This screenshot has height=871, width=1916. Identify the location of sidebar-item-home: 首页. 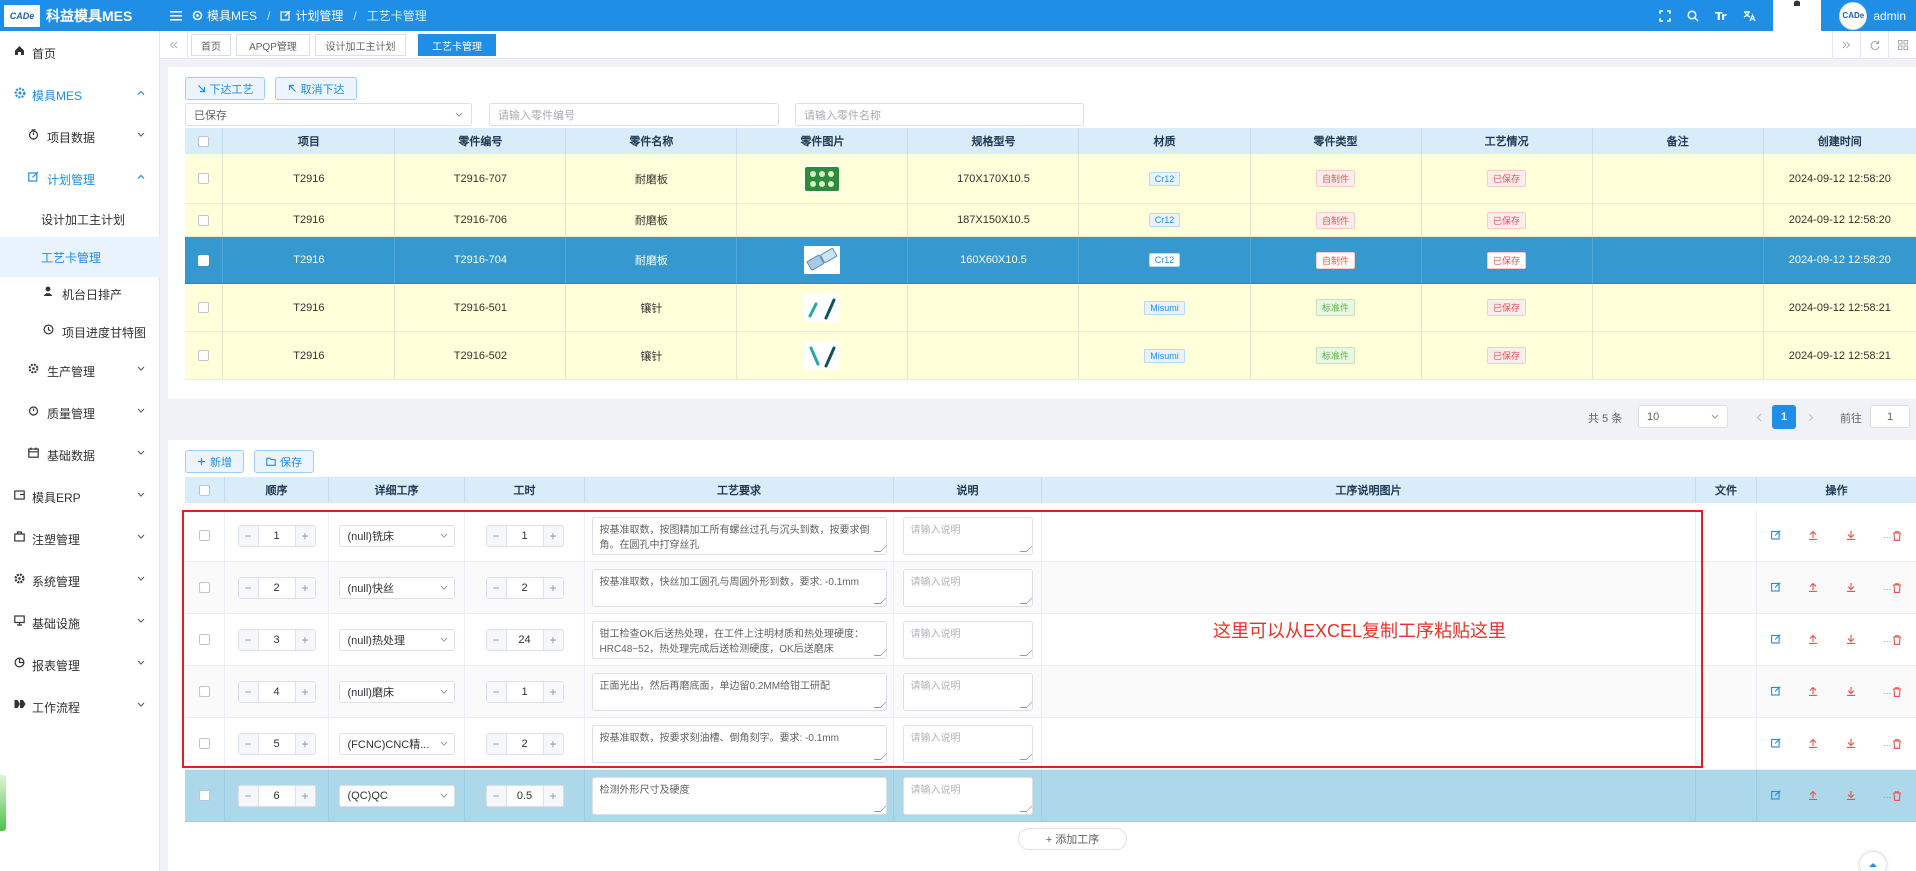
(80, 53).